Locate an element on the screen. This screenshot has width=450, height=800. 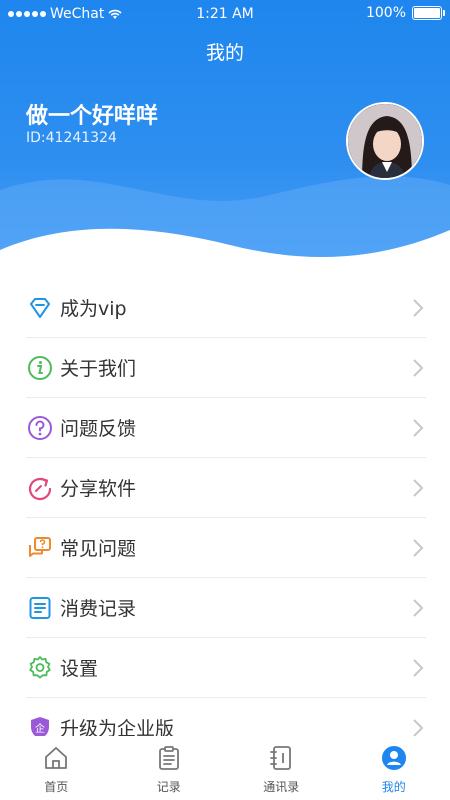
menu-label: 成为vip is located at coordinates (93, 309).